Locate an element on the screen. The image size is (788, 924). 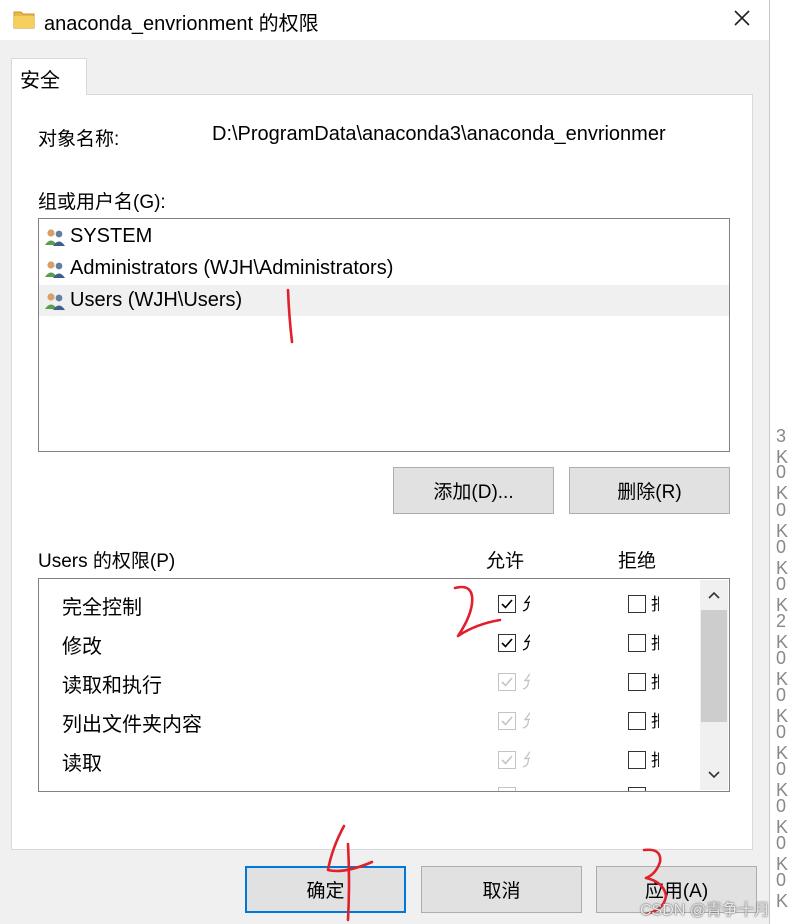
chevron-down-icon is located at coordinates (714, 775).